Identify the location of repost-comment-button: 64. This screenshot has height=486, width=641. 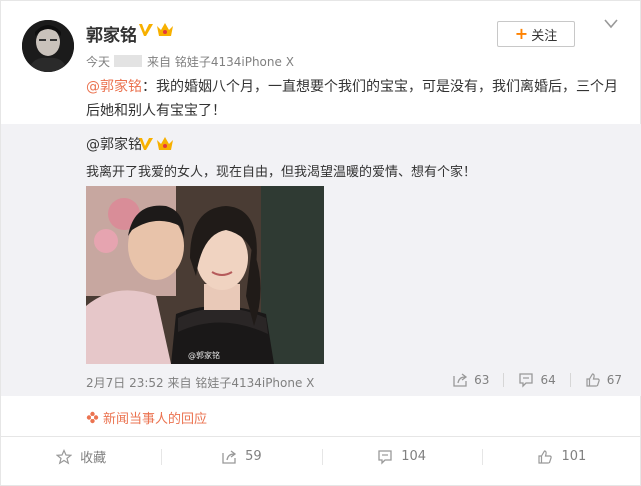
(544, 380).